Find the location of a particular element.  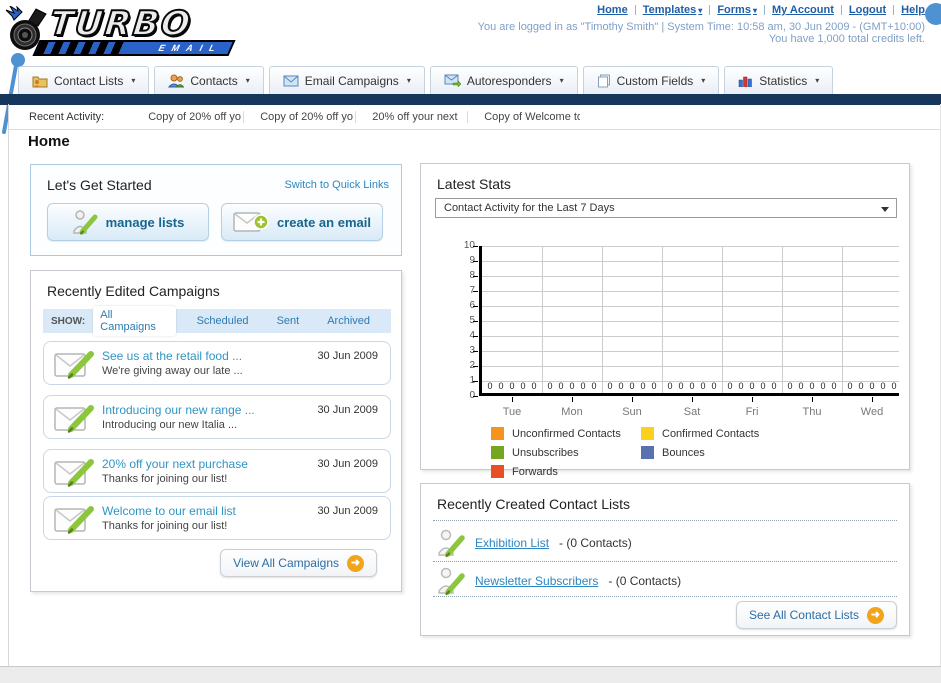

y-axis-label: 1 is located at coordinates (462, 380).